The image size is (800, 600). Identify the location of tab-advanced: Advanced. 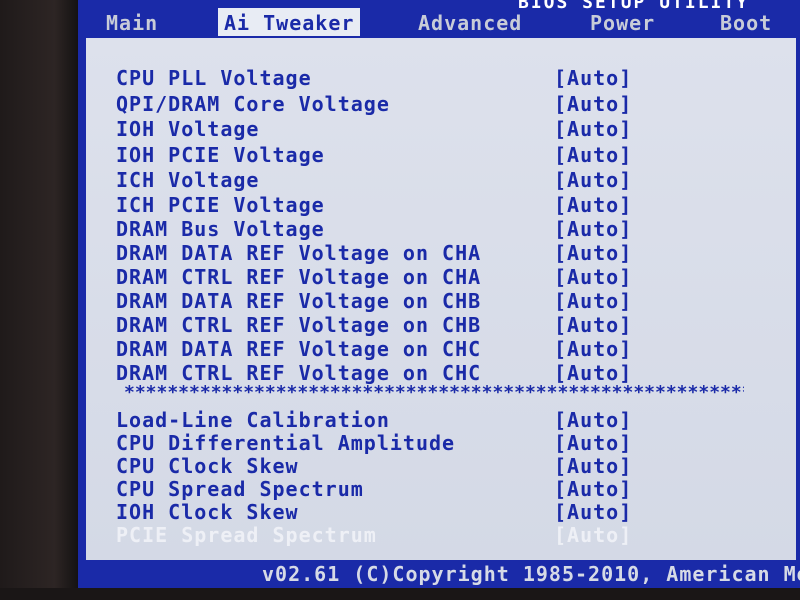
(470, 23).